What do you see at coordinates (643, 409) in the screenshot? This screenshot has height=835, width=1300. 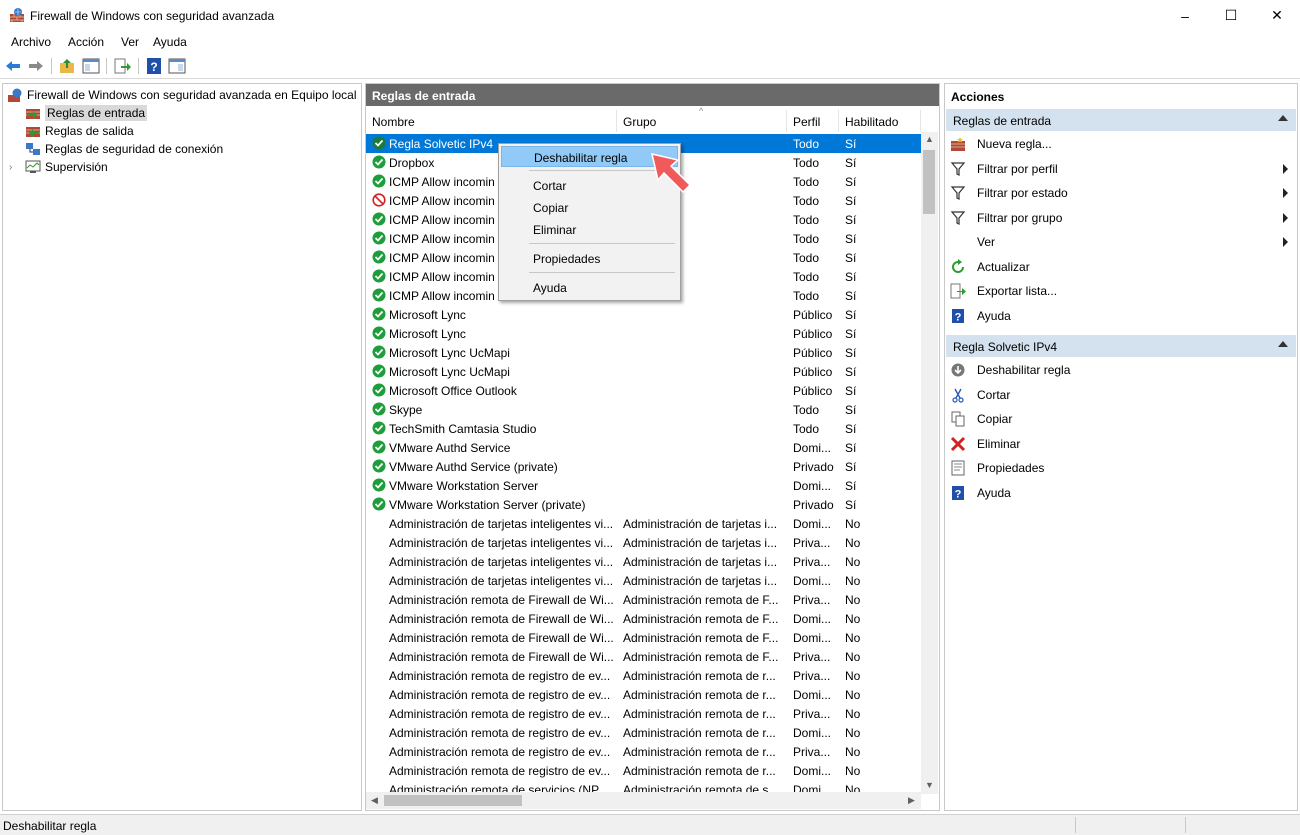 I see `table-row: Skype Todo Sí` at bounding box center [643, 409].